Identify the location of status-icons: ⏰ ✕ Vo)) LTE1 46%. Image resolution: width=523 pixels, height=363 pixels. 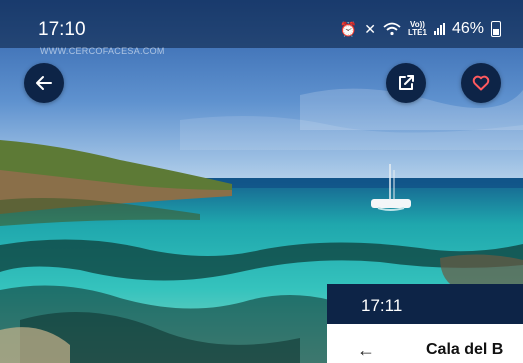
(420, 29).